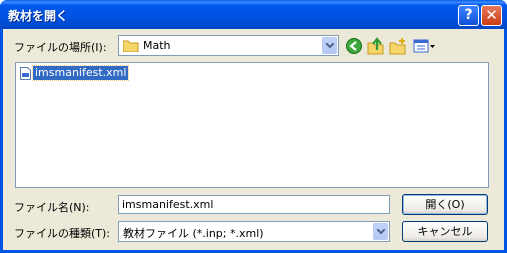 Image resolution: width=507 pixels, height=253 pixels. I want to click on filetype-dropdown-button, so click(380, 231).